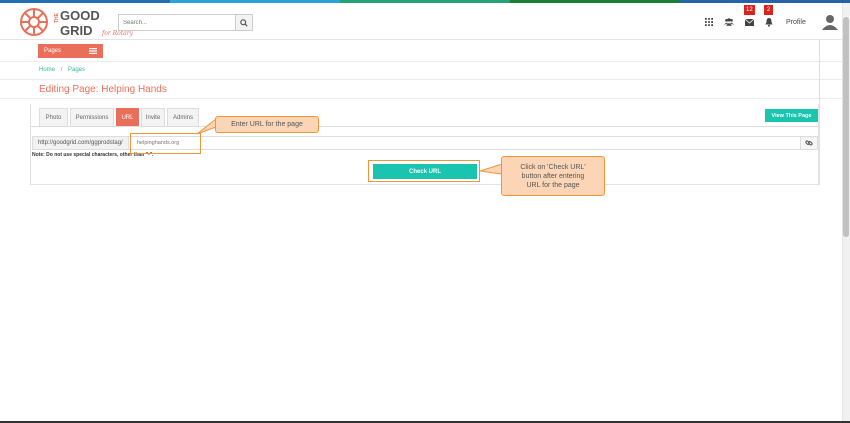 The height and width of the screenshot is (423, 850). I want to click on breadcrumb-pages: Pages, so click(76, 70).